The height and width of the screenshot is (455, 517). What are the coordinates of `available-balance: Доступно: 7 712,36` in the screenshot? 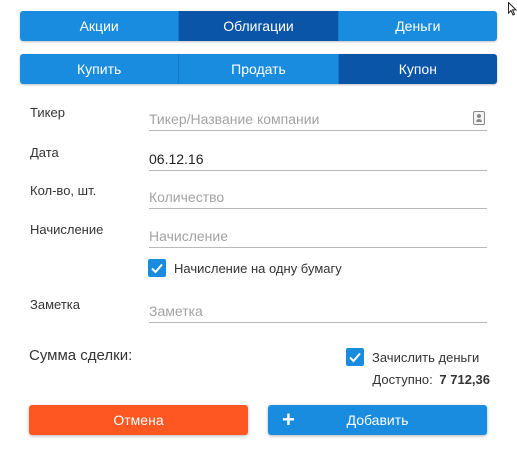 It's located at (431, 379).